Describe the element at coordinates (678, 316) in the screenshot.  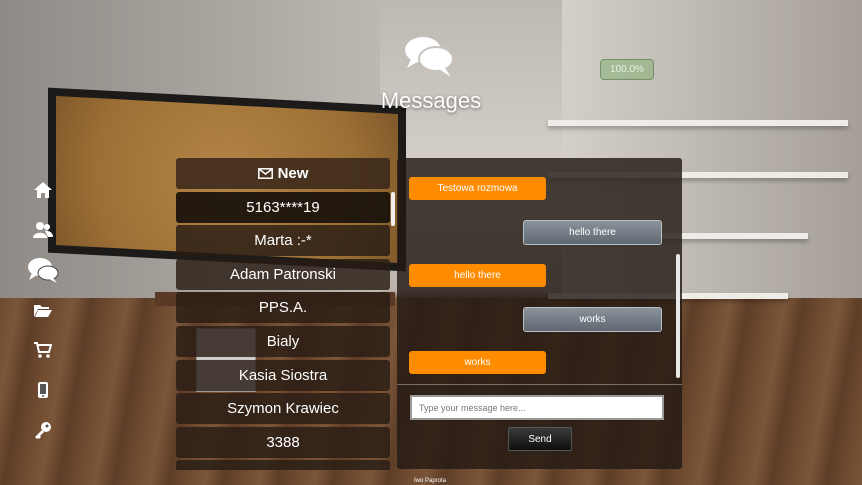
I see `chat-scrollbar` at that location.